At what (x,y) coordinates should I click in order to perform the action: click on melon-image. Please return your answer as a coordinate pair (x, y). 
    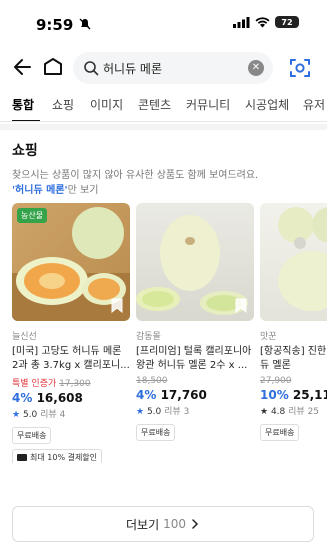
    Looking at the image, I should click on (302, 259).